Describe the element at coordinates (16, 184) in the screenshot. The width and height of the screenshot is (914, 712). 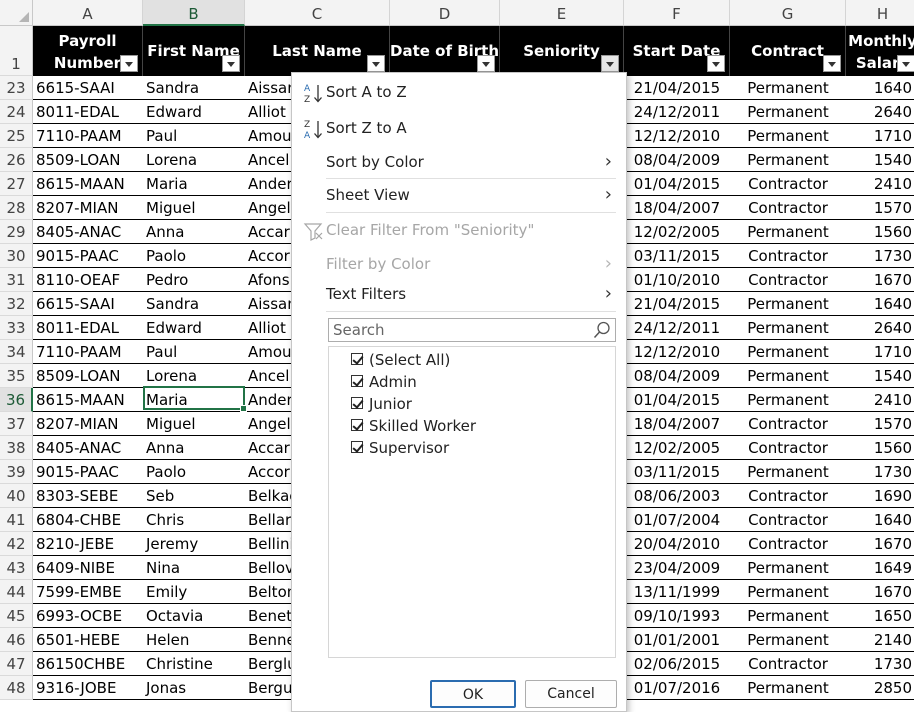
I see `row-number: 27` at that location.